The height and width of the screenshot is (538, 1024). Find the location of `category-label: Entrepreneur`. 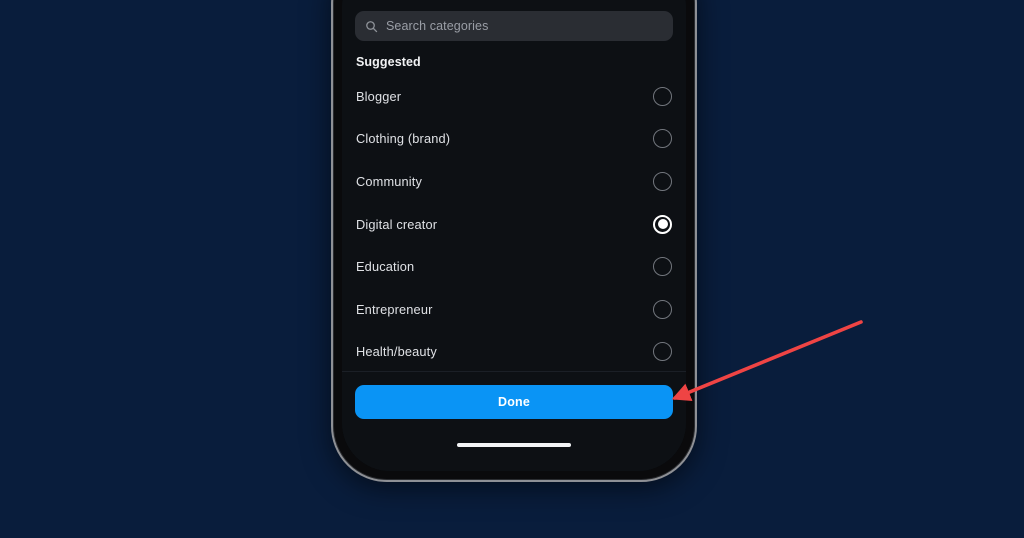

category-label: Entrepreneur is located at coordinates (394, 309).